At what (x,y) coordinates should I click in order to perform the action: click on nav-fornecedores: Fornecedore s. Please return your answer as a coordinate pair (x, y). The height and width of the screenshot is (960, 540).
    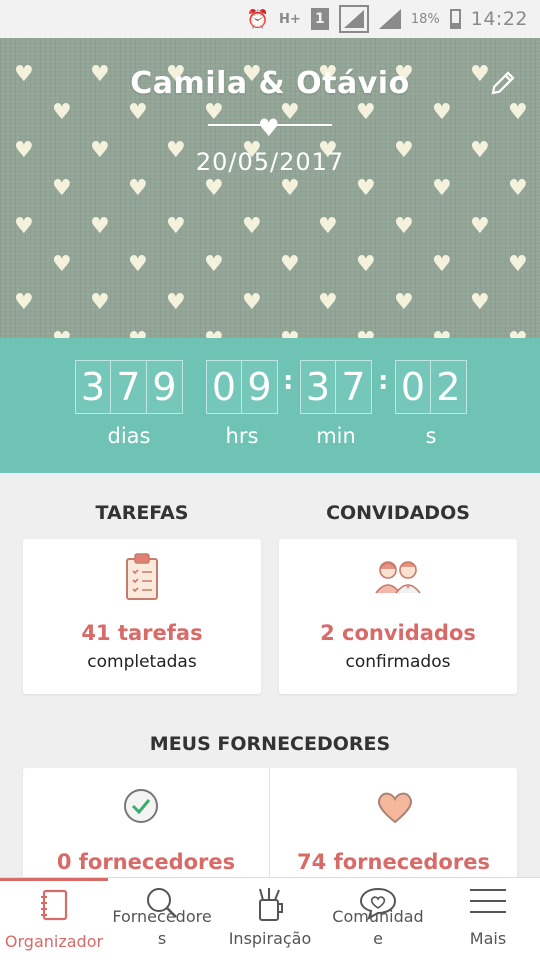
    Looking at the image, I should click on (162, 919).